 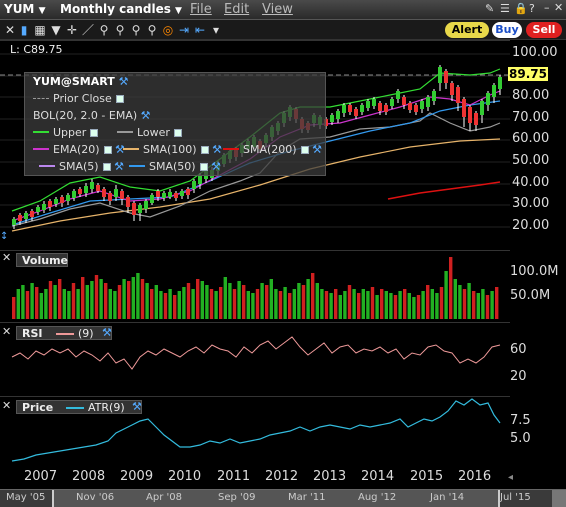 I want to click on y-tick: 40.00, so click(x=531, y=182).